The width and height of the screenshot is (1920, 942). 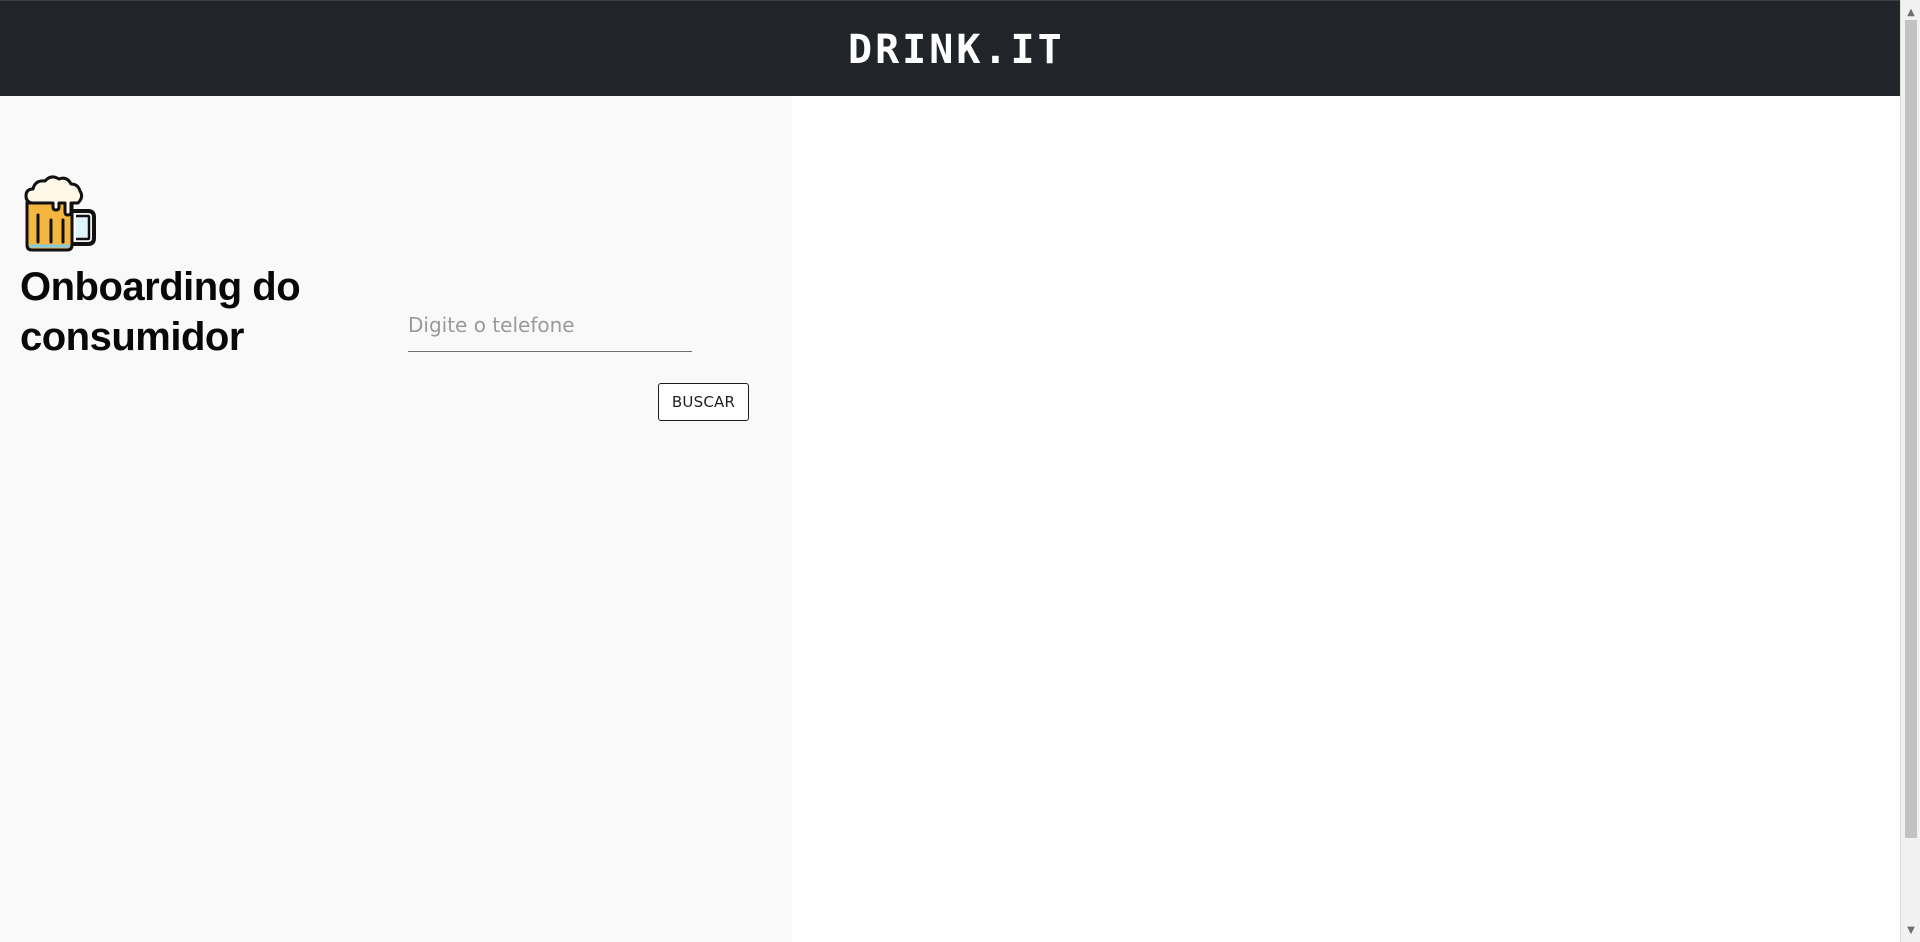 I want to click on scrollbar-thumb, so click(x=1911, y=429).